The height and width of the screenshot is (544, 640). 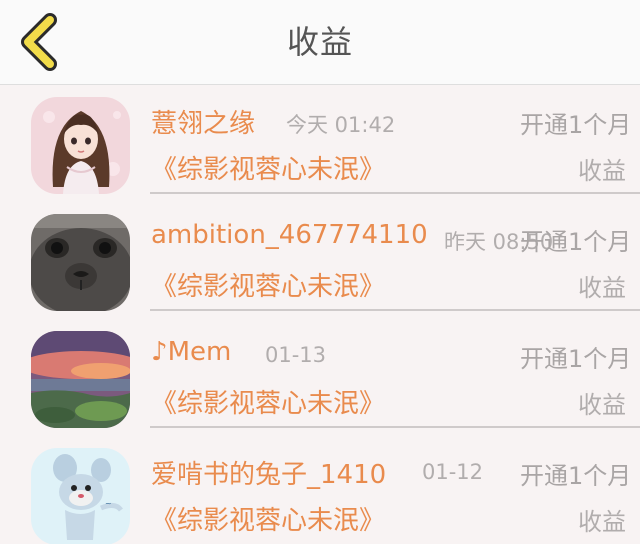 I want to click on avatar: ~, so click(x=80, y=496).